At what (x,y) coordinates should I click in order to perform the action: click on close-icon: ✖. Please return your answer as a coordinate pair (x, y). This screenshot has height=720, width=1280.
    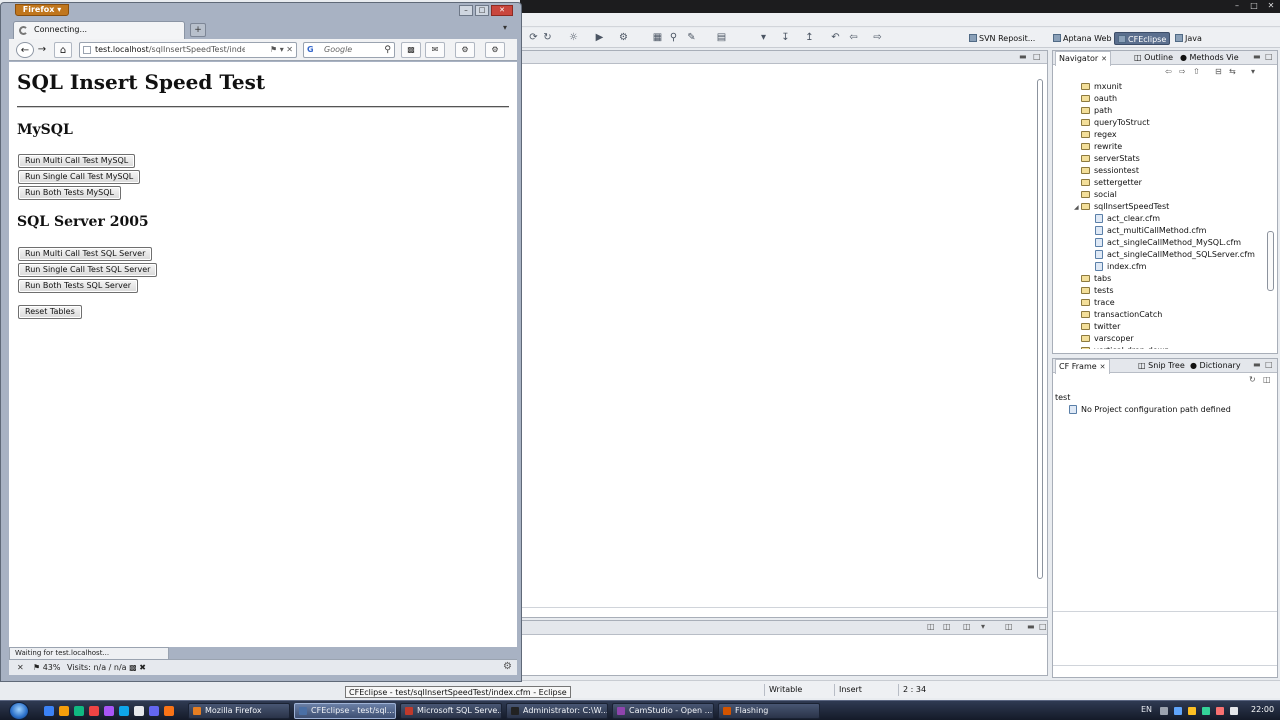
    Looking at the image, I should click on (142, 667).